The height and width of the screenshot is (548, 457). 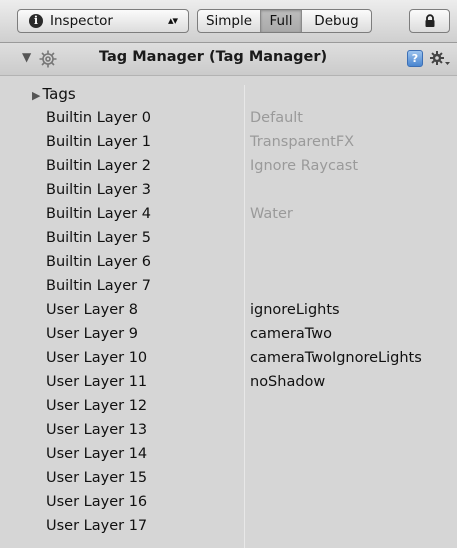 What do you see at coordinates (98, 118) in the screenshot?
I see `layer-name-label: Builtin Layer 0` at bounding box center [98, 118].